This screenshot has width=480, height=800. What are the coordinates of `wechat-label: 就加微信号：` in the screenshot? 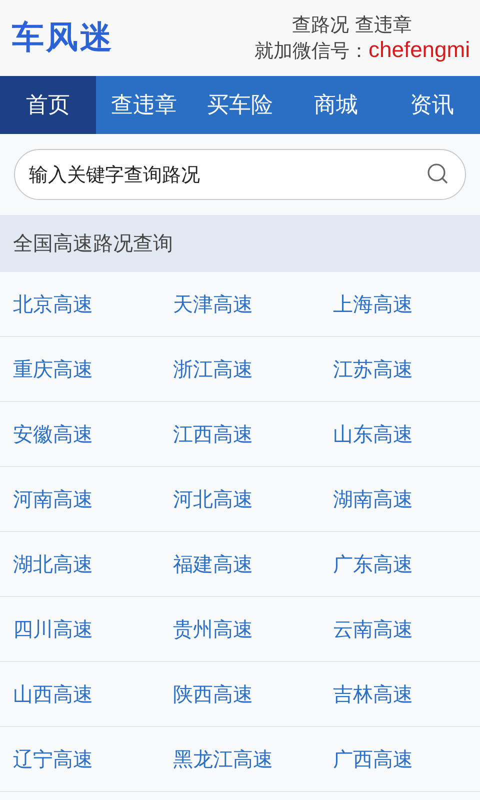 It's located at (311, 51).